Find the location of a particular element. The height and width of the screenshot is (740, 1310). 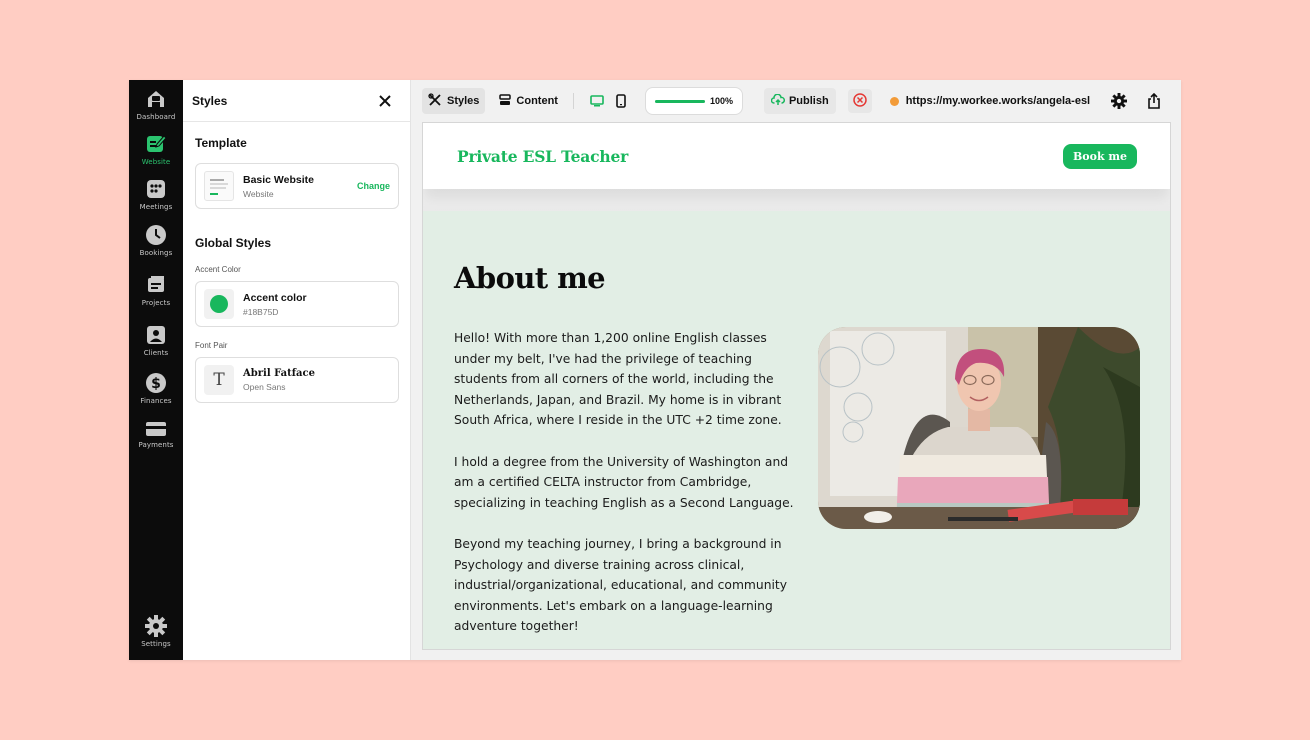

accent-swatch is located at coordinates (219, 304).